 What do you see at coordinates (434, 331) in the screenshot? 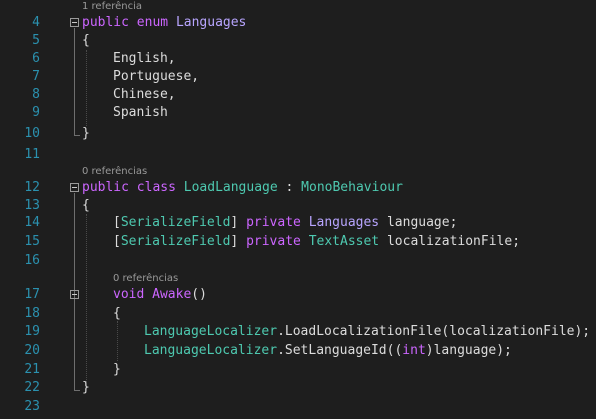
I see `method-call: .LoadLocalizationFile(localizationFile);` at bounding box center [434, 331].